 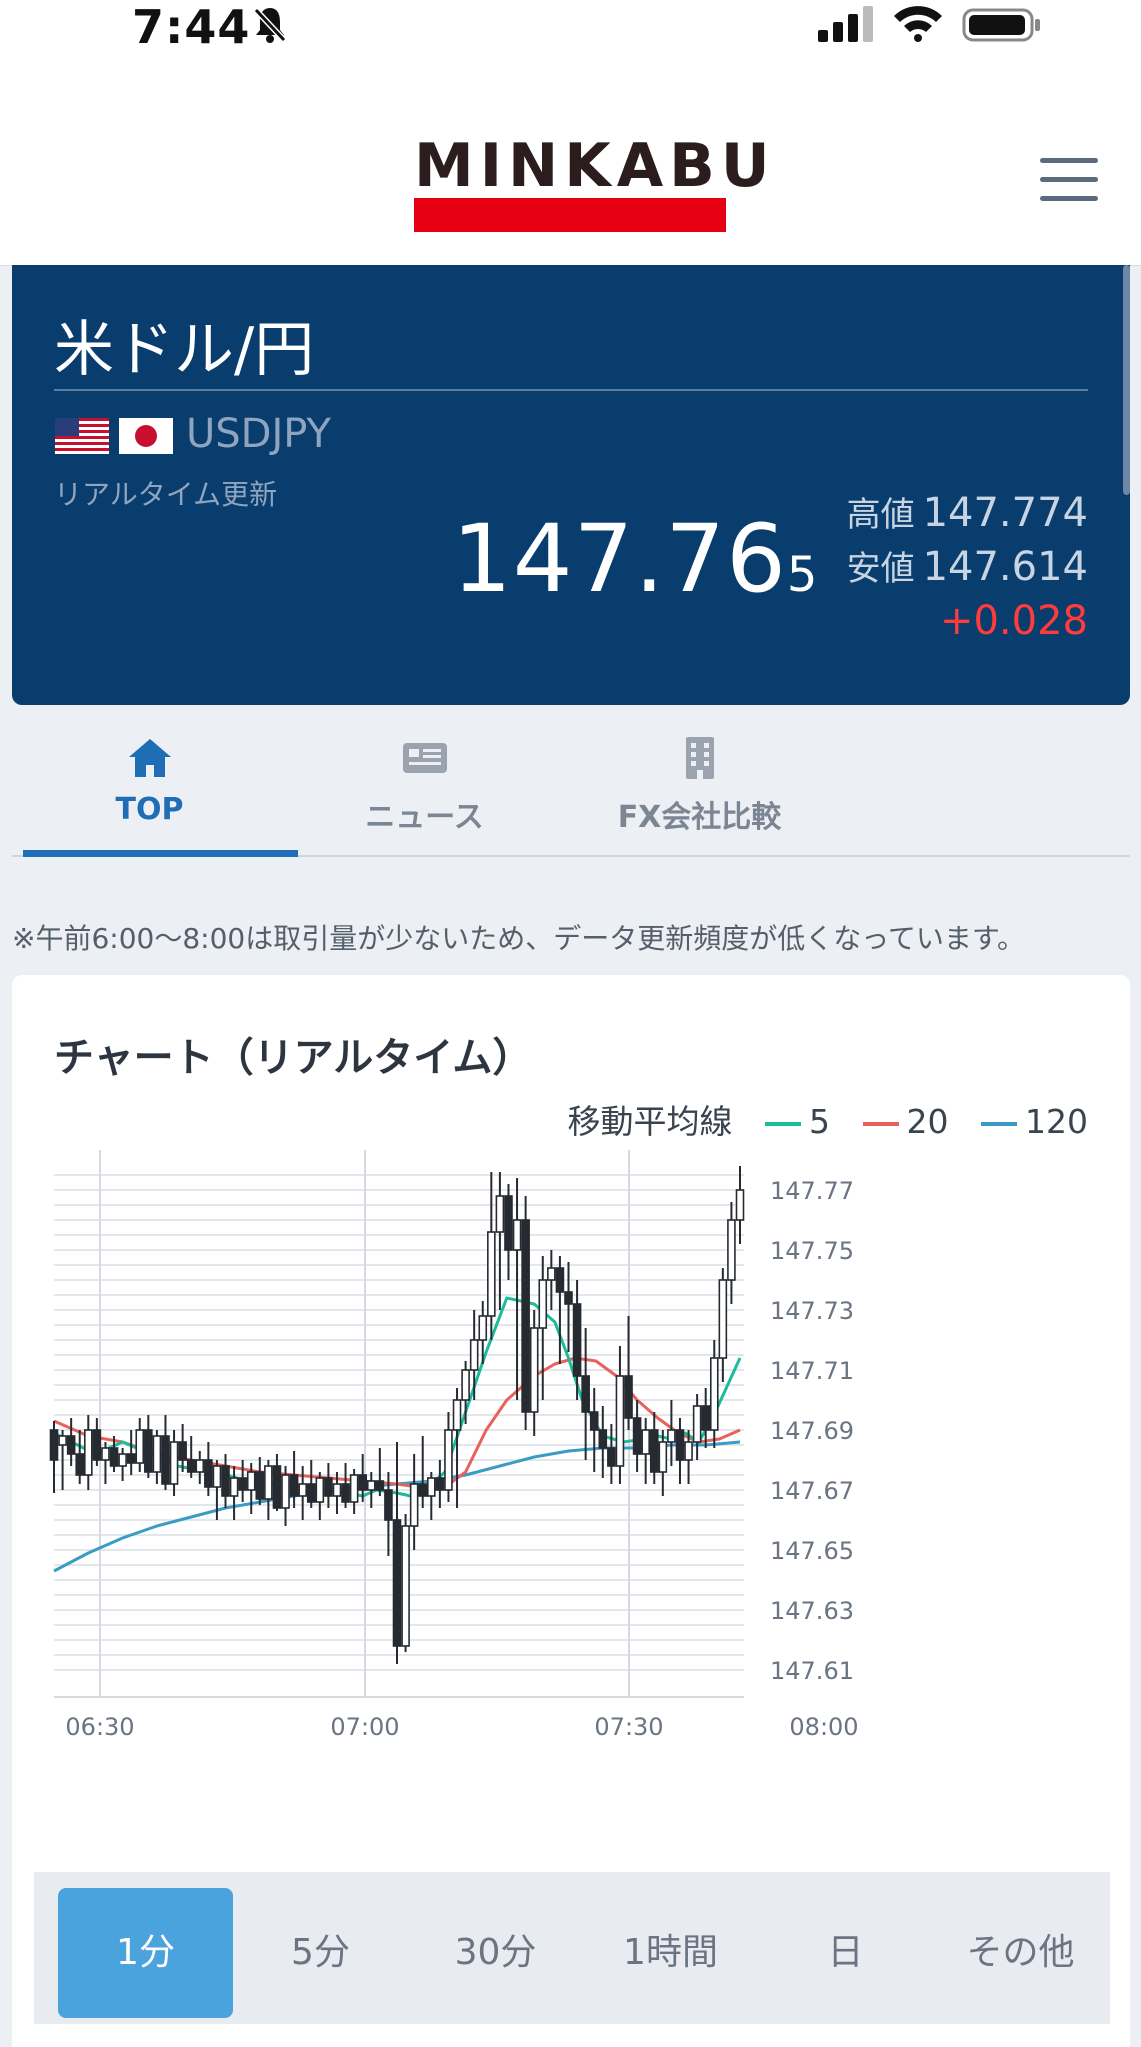 I want to click on legend-ma20-label: 20, so click(x=927, y=1121).